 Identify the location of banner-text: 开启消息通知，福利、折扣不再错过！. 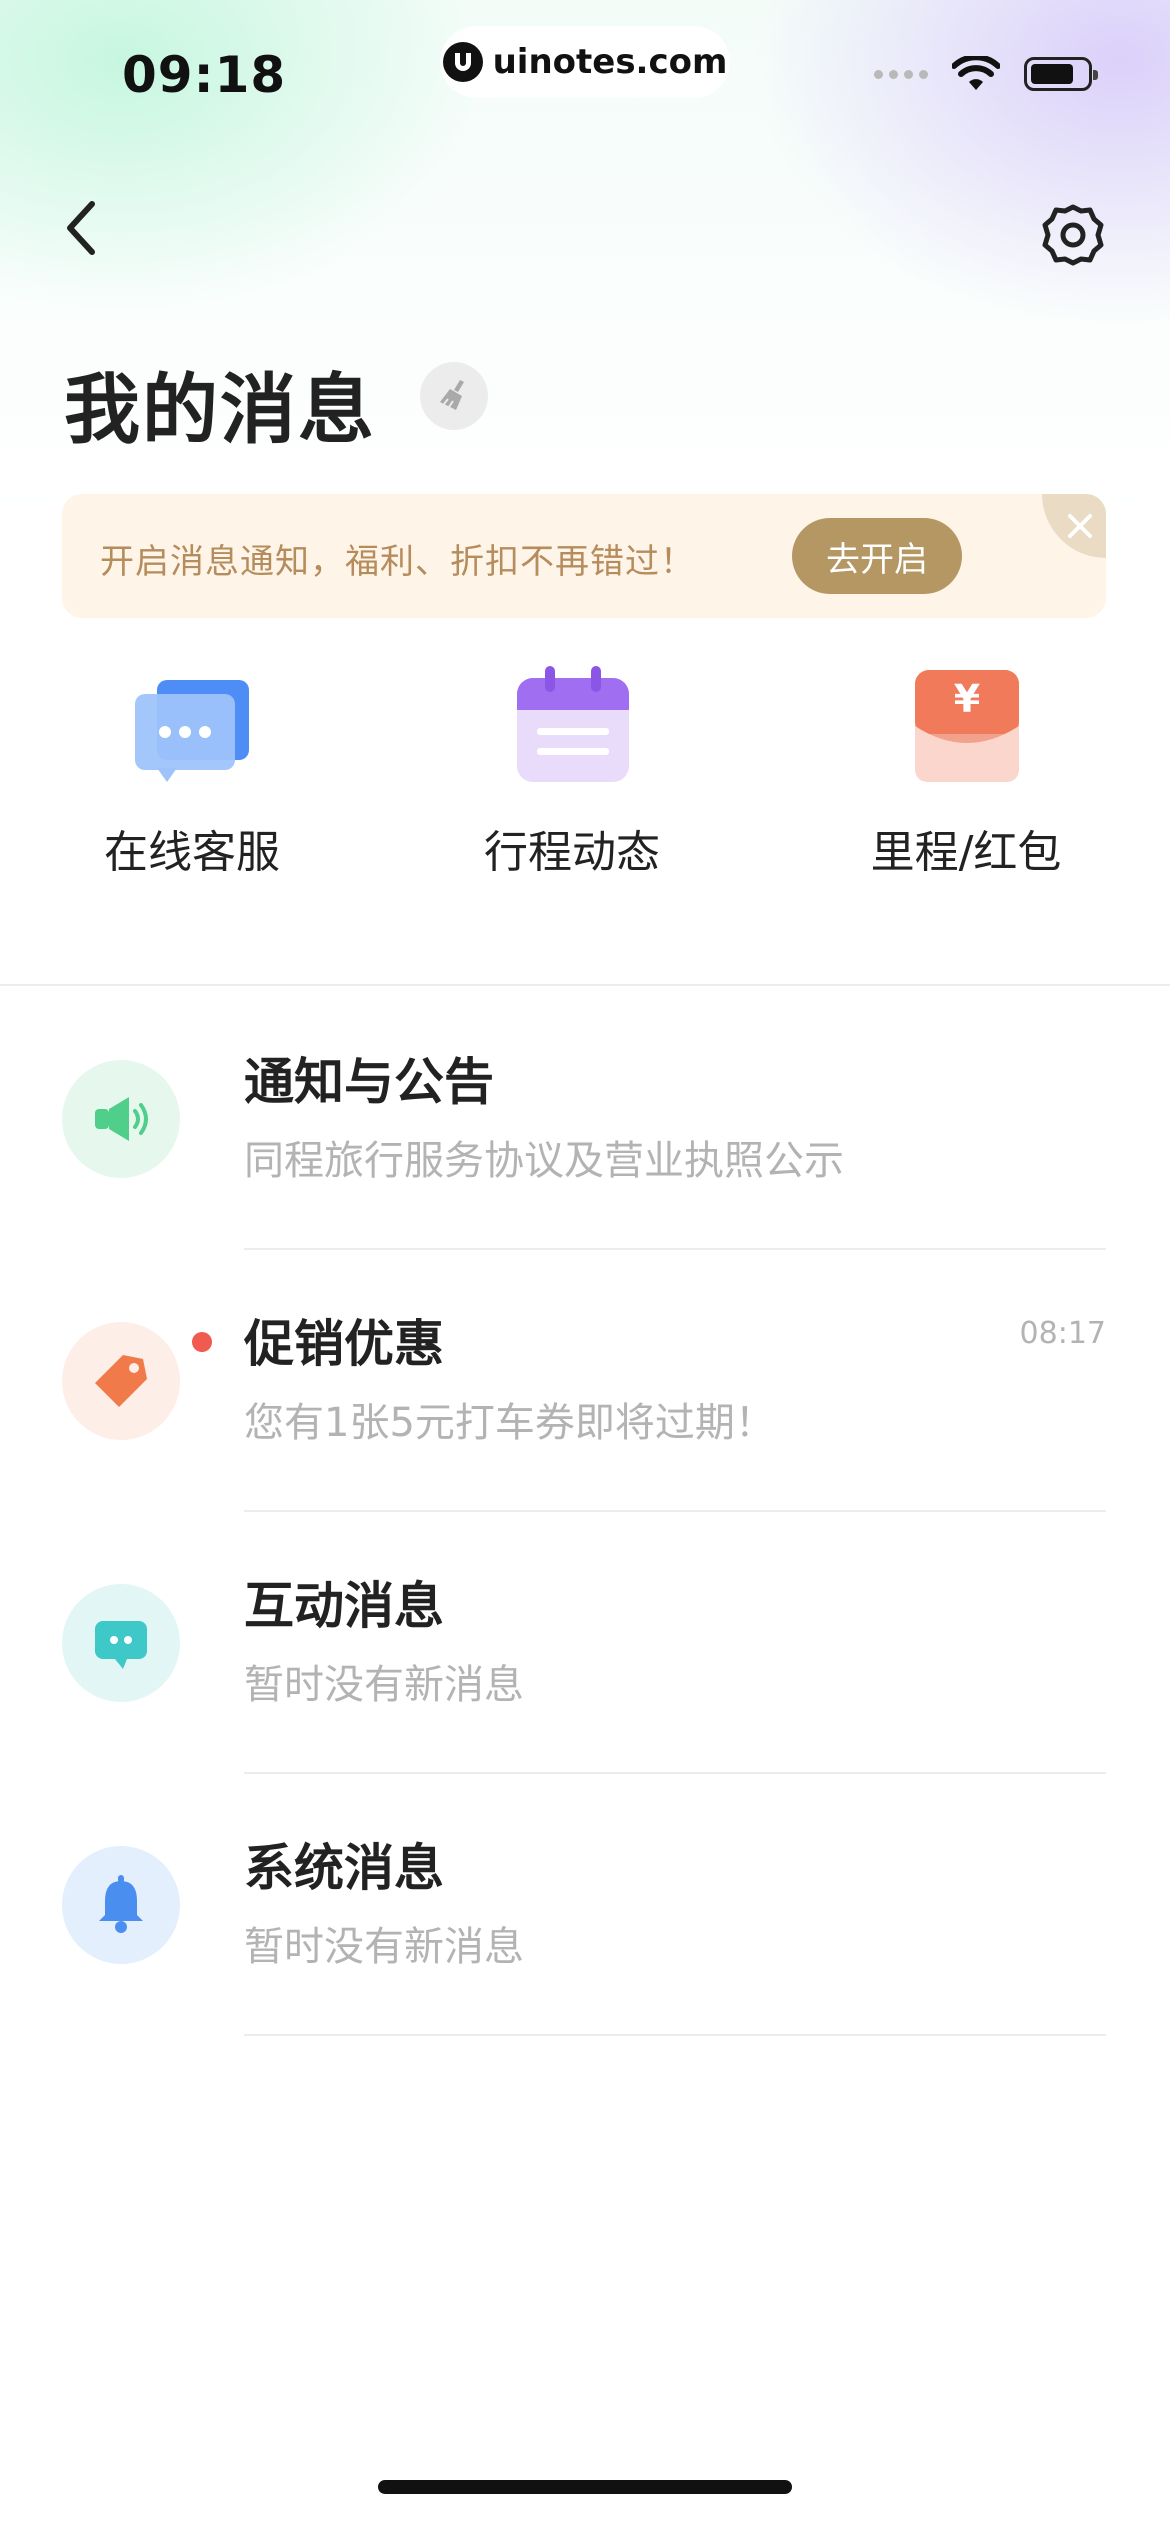
(397, 562).